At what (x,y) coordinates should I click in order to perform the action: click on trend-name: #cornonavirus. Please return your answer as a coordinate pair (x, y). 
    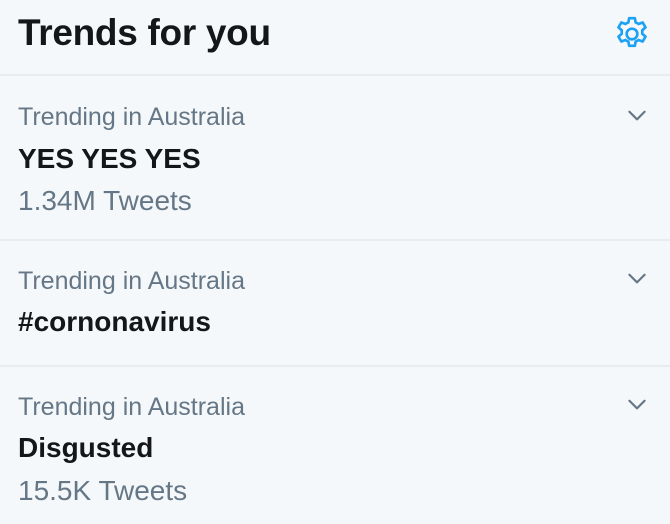
    Looking at the image, I should click on (114, 321).